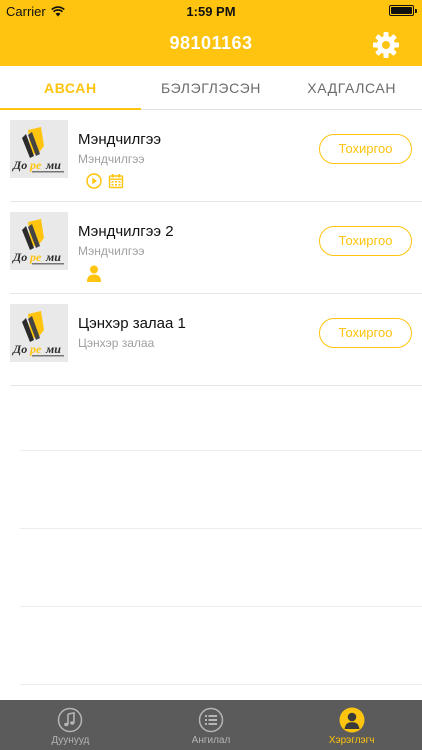 The height and width of the screenshot is (750, 422). I want to click on tab-belegleesen: БЭЛЭГЛЭСЭН, so click(211, 87).